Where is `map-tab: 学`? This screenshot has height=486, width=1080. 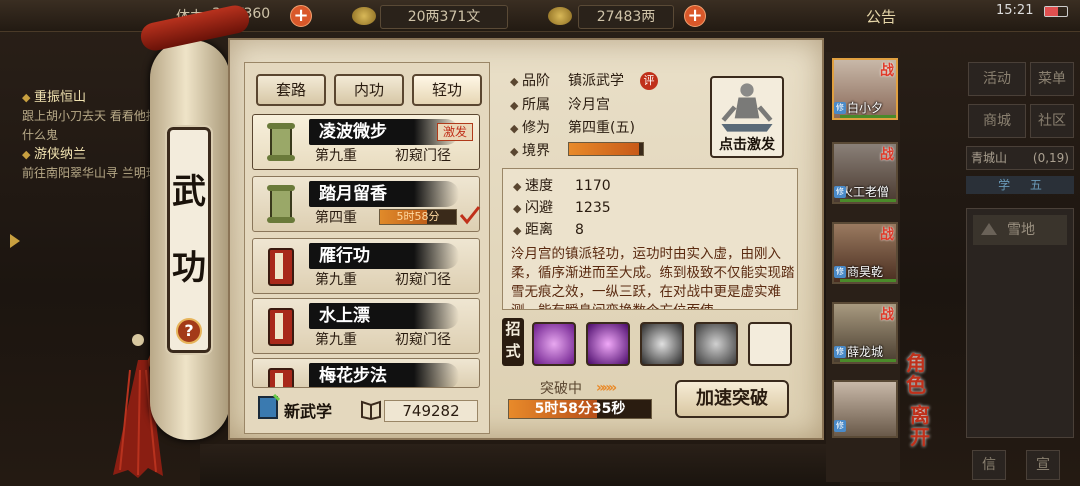
map-tab: 学 is located at coordinates (1004, 185).